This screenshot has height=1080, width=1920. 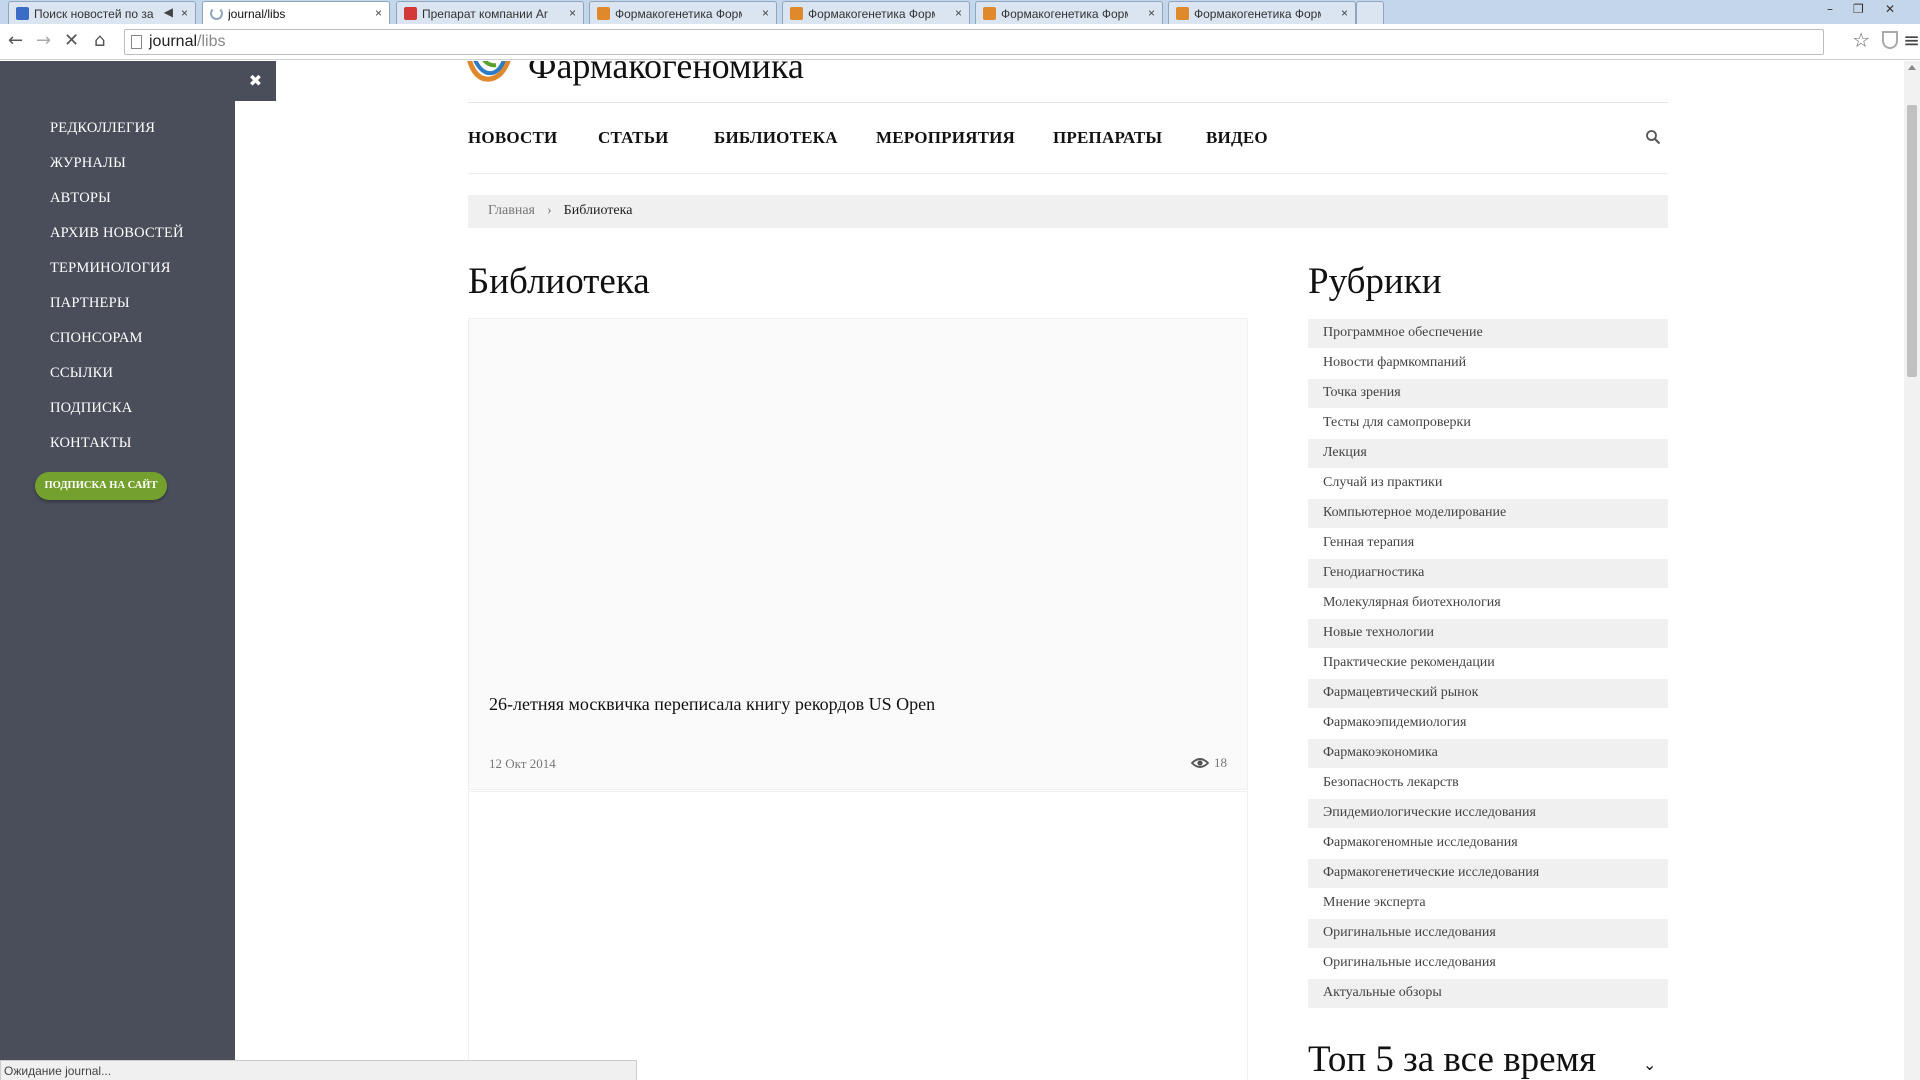 I want to click on nav-divider, so click(x=1068, y=173).